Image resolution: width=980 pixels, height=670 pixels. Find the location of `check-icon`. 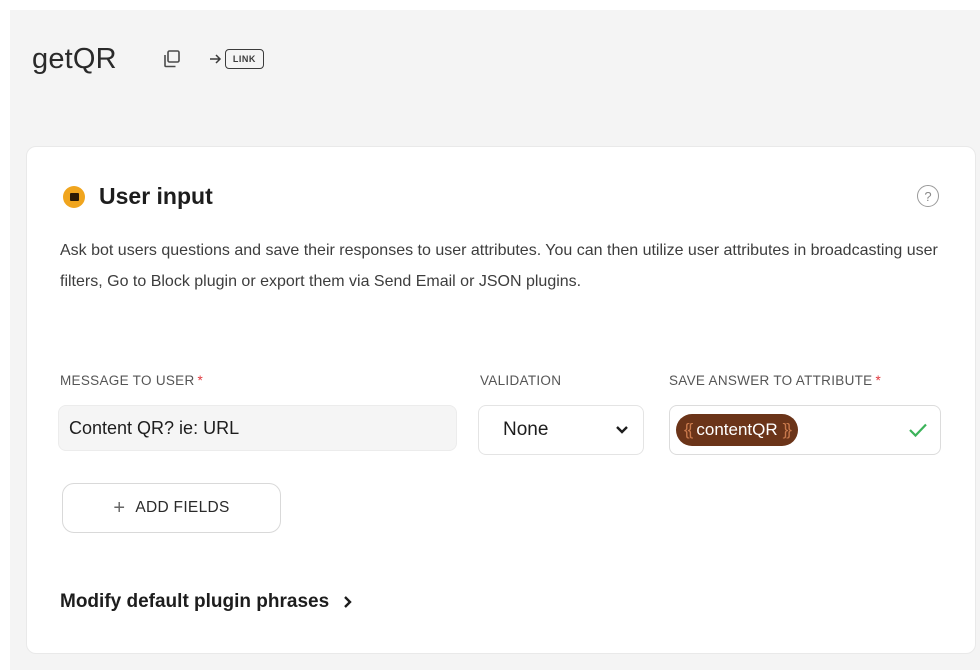

check-icon is located at coordinates (918, 430).